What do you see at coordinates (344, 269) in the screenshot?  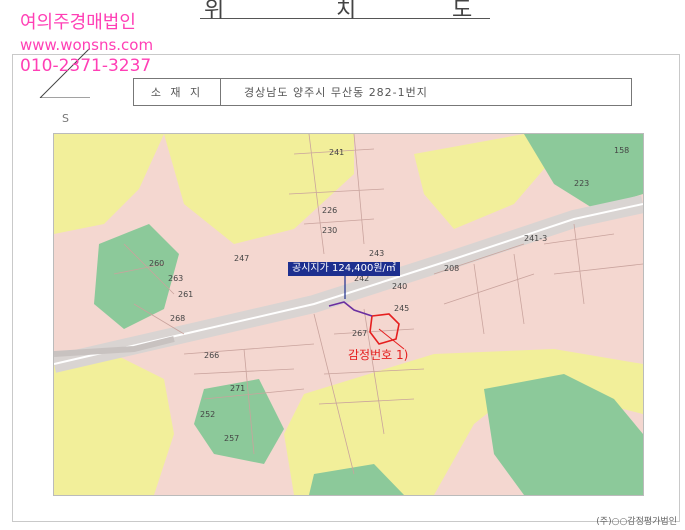 I see `official-price-label: 공시지가 124,400원/㎡` at bounding box center [344, 269].